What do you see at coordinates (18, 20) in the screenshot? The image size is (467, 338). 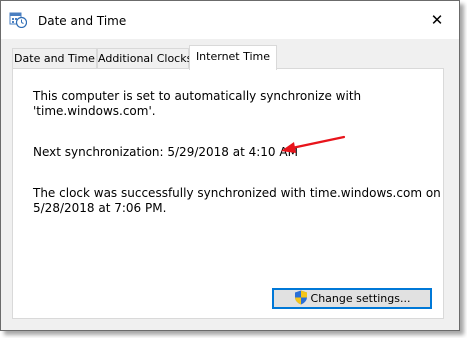 I see `date-time-icon` at bounding box center [18, 20].